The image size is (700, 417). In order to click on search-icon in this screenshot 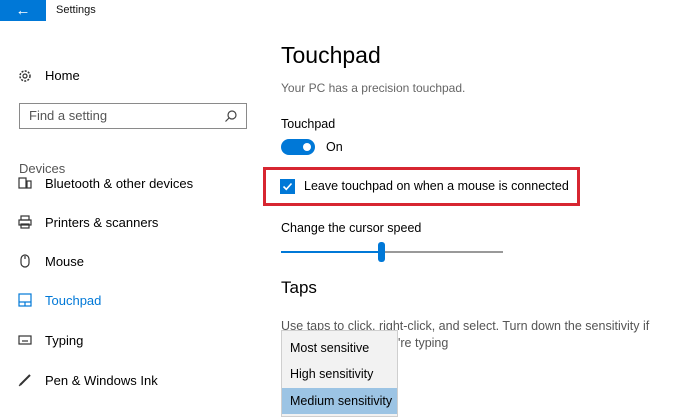, I will do `click(231, 116)`.